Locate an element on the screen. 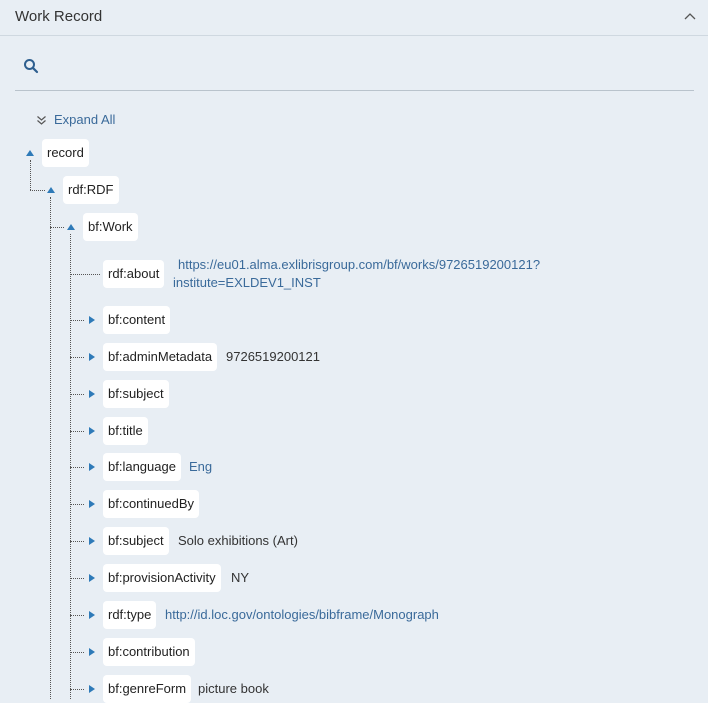  tree-node-rdf: rdf:RDF is located at coordinates (91, 190).